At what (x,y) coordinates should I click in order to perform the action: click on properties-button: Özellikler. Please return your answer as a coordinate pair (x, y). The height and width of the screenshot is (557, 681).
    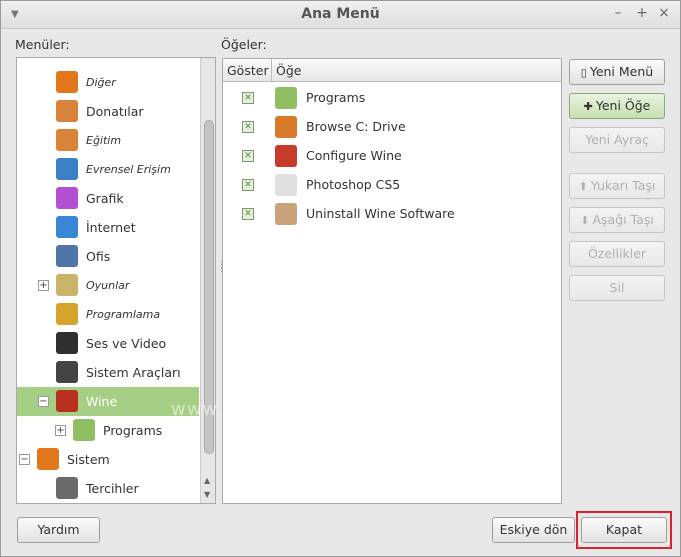
    Looking at the image, I should click on (617, 254).